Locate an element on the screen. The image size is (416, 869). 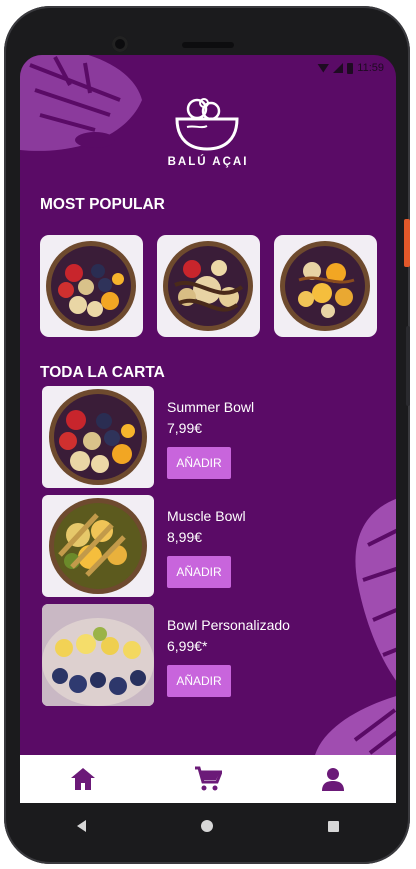
menu-item-name: Bowl Personalizado is located at coordinates (228, 625).